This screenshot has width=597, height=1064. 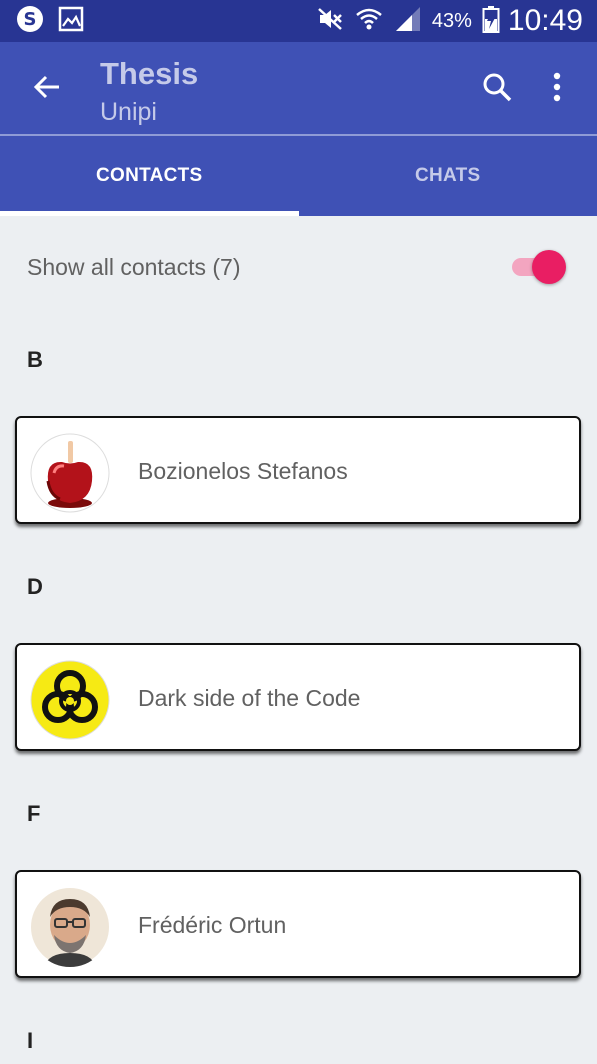 I want to click on contact-card: Bozionelos Stefanos, so click(x=298, y=470).